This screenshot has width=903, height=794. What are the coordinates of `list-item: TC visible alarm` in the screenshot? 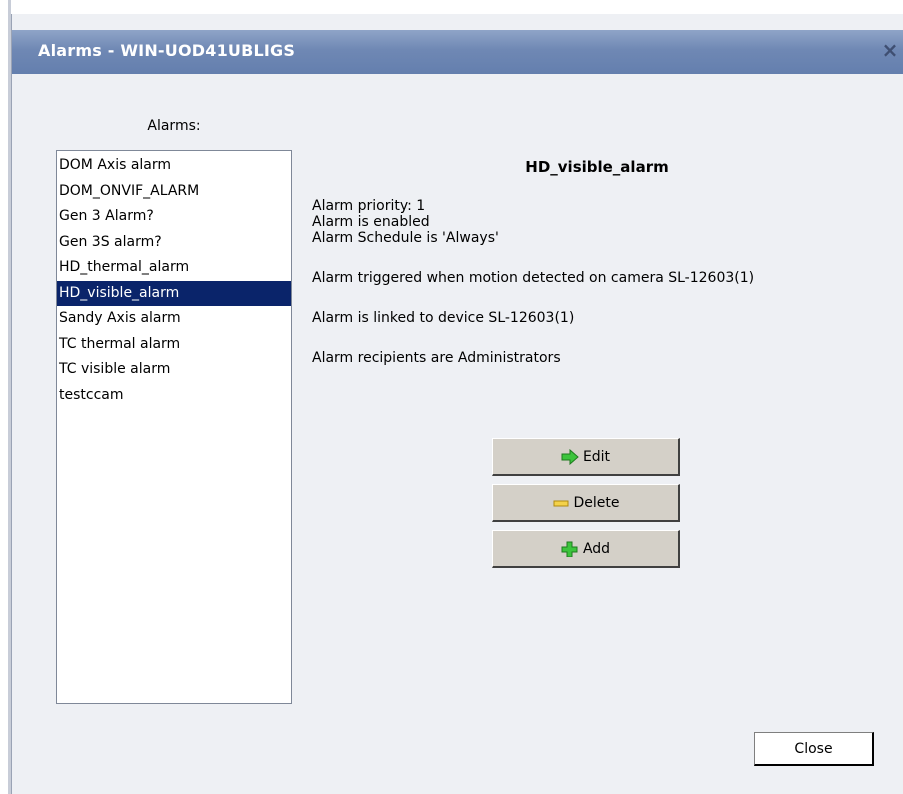 It's located at (174, 370).